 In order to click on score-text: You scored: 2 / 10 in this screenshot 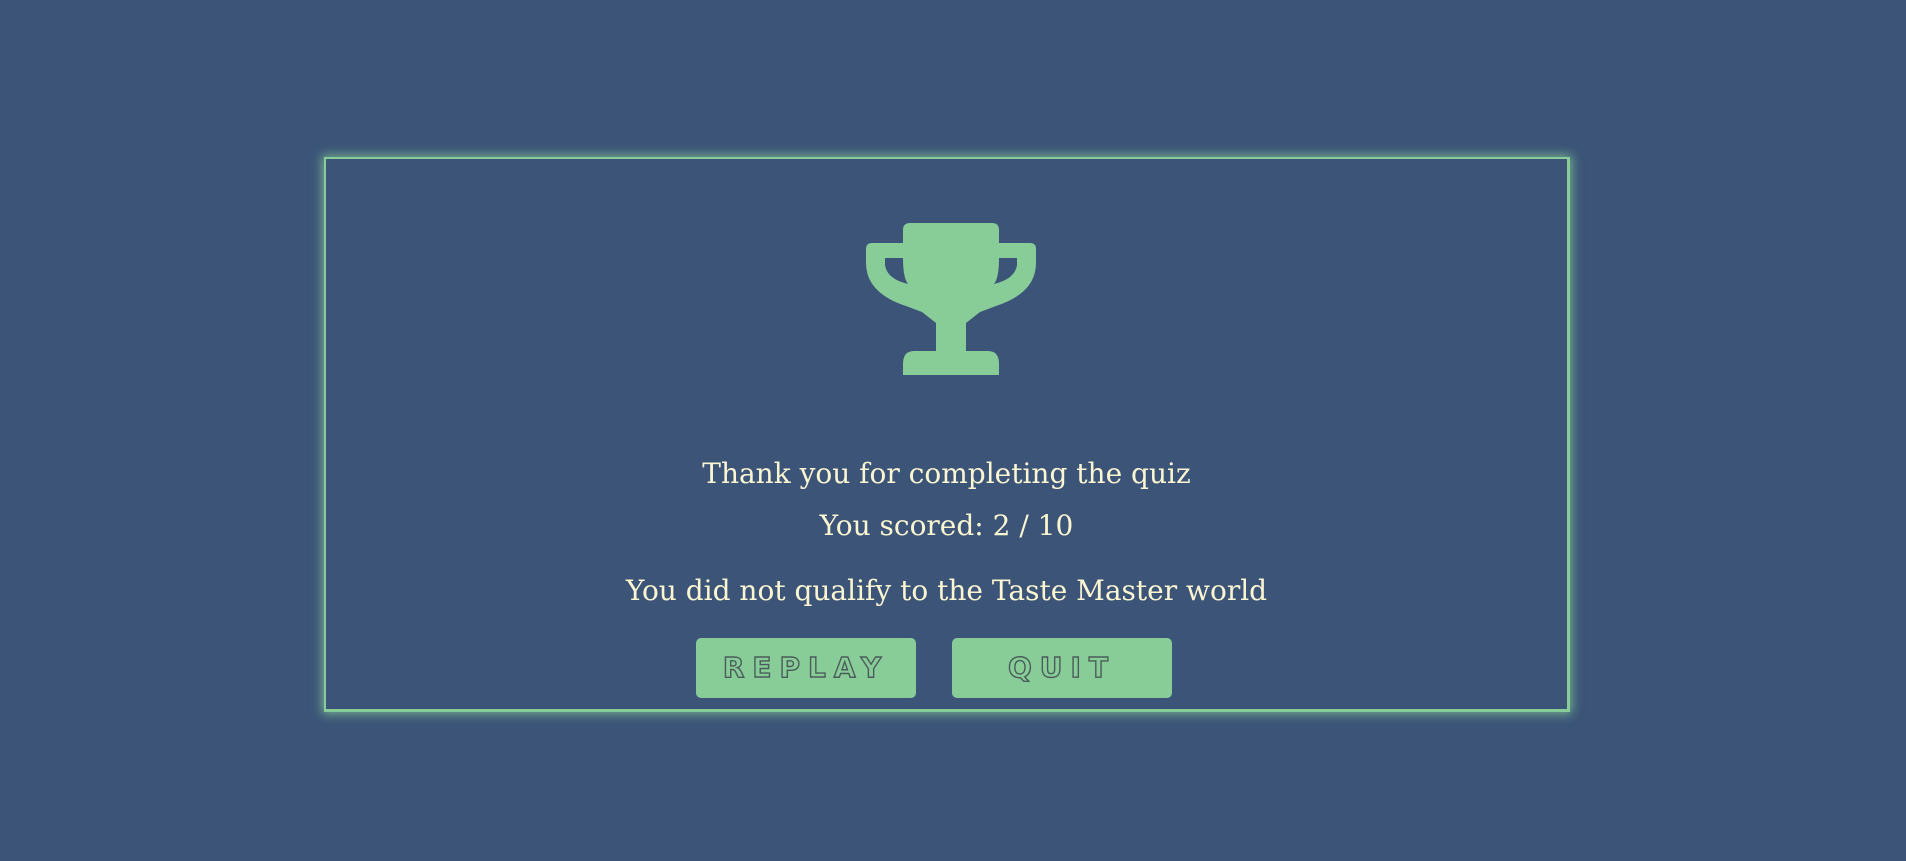, I will do `click(946, 525)`.